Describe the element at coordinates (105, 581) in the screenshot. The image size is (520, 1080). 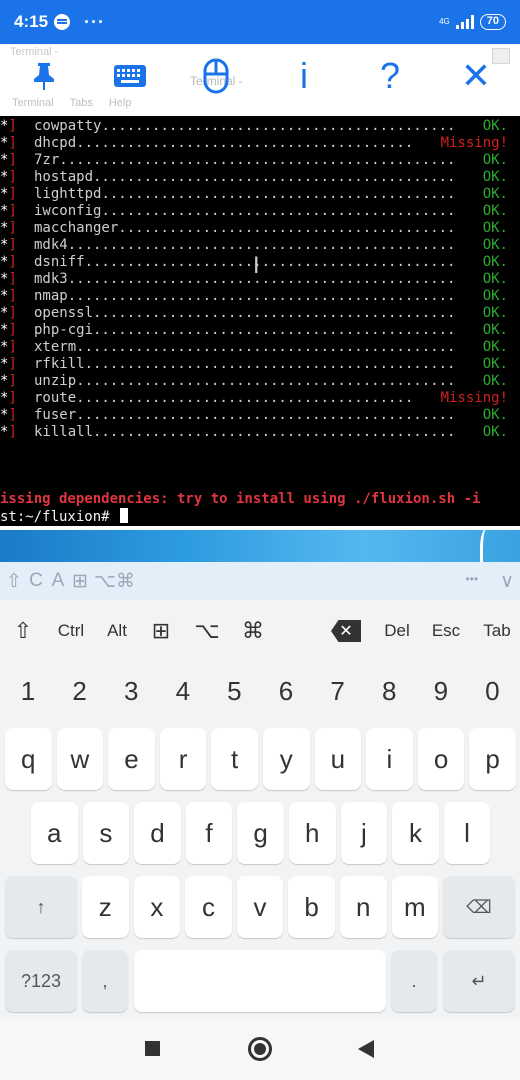
I see `option-icon: ⌥` at that location.